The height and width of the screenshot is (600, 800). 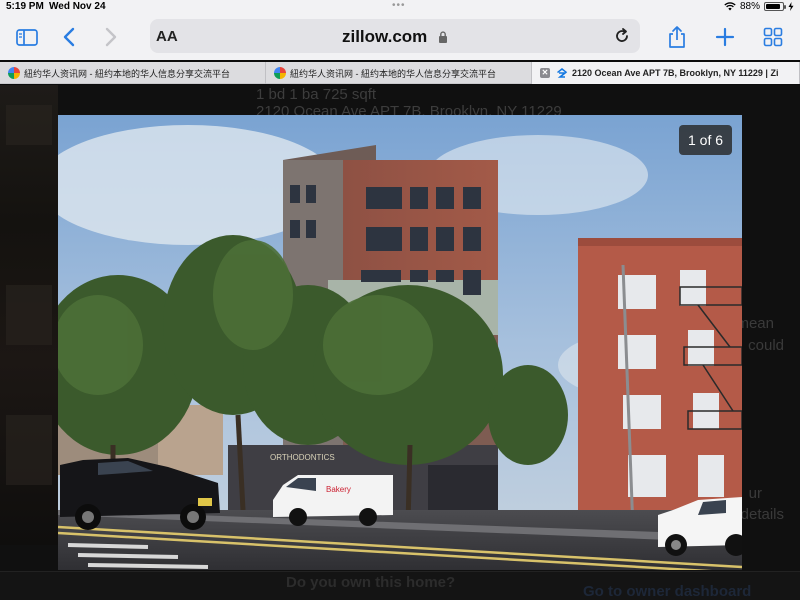 I want to click on van-logo-text: Bakery, so click(x=338, y=489).